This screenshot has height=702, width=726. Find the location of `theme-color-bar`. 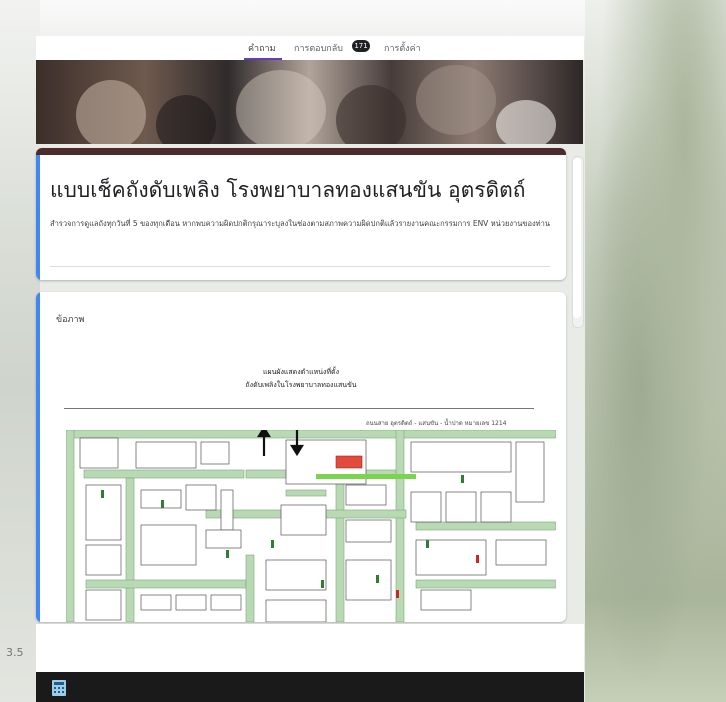

theme-color-bar is located at coordinates (301, 151).